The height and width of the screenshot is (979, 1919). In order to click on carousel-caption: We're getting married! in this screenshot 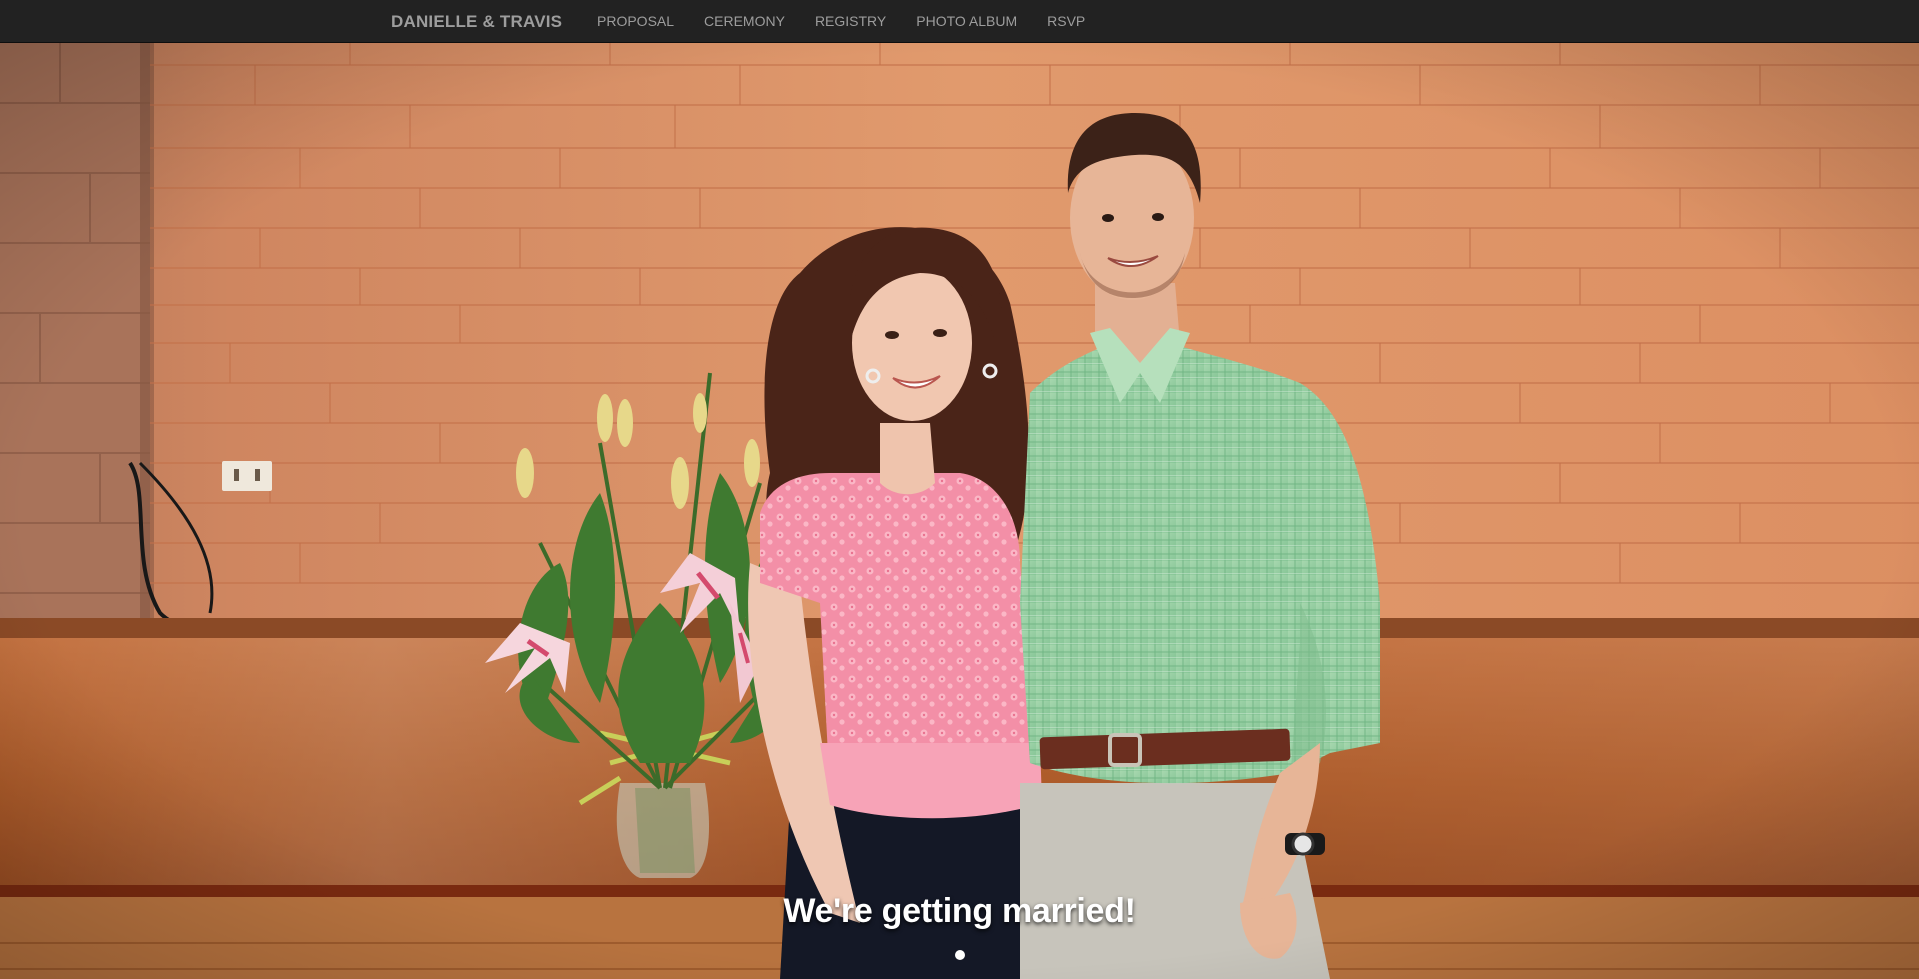, I will do `click(959, 911)`.